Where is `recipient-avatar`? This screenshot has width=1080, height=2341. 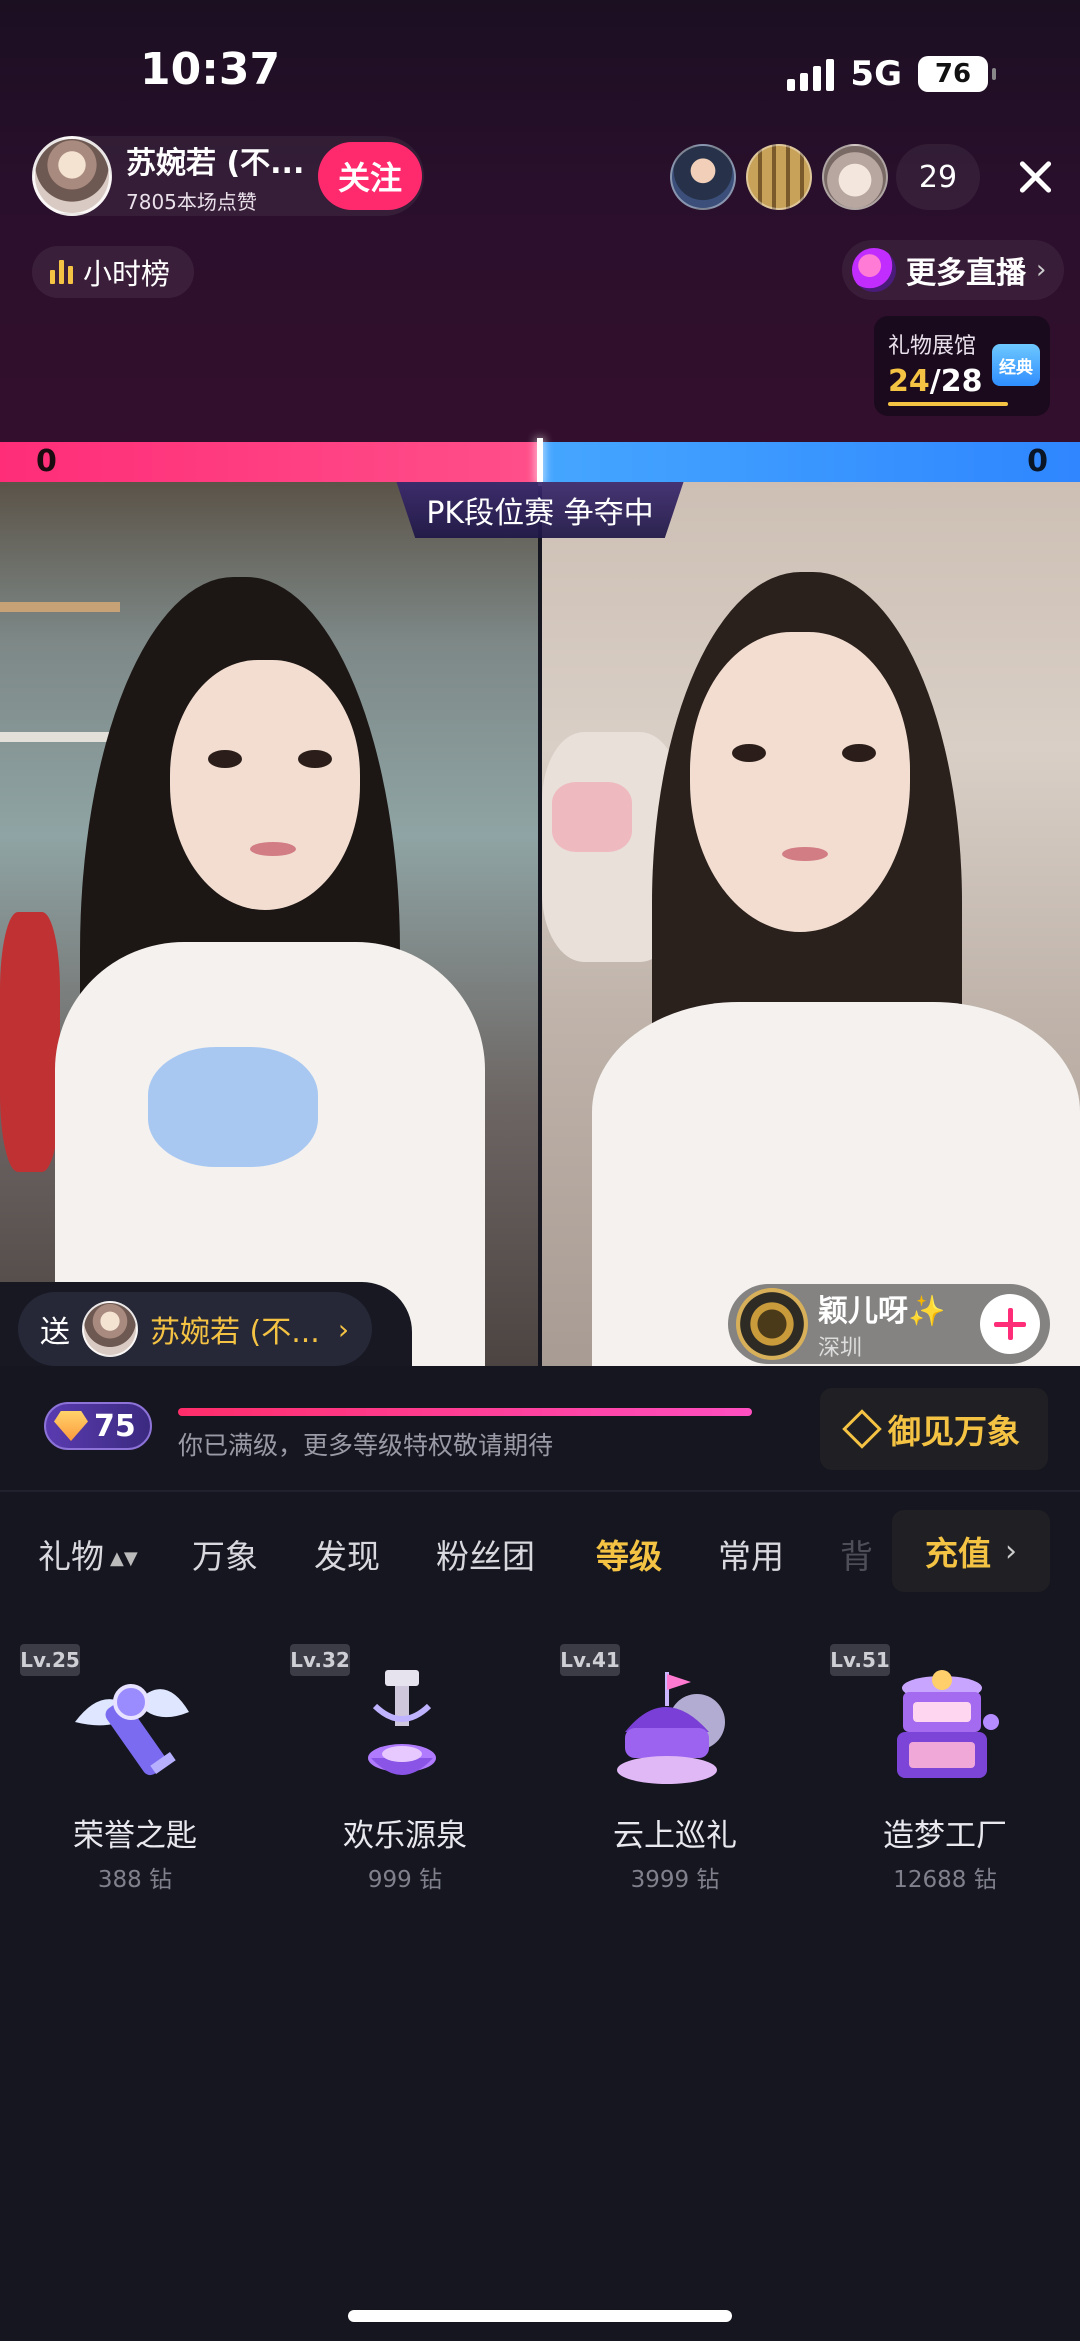
recipient-avatar is located at coordinates (110, 1329).